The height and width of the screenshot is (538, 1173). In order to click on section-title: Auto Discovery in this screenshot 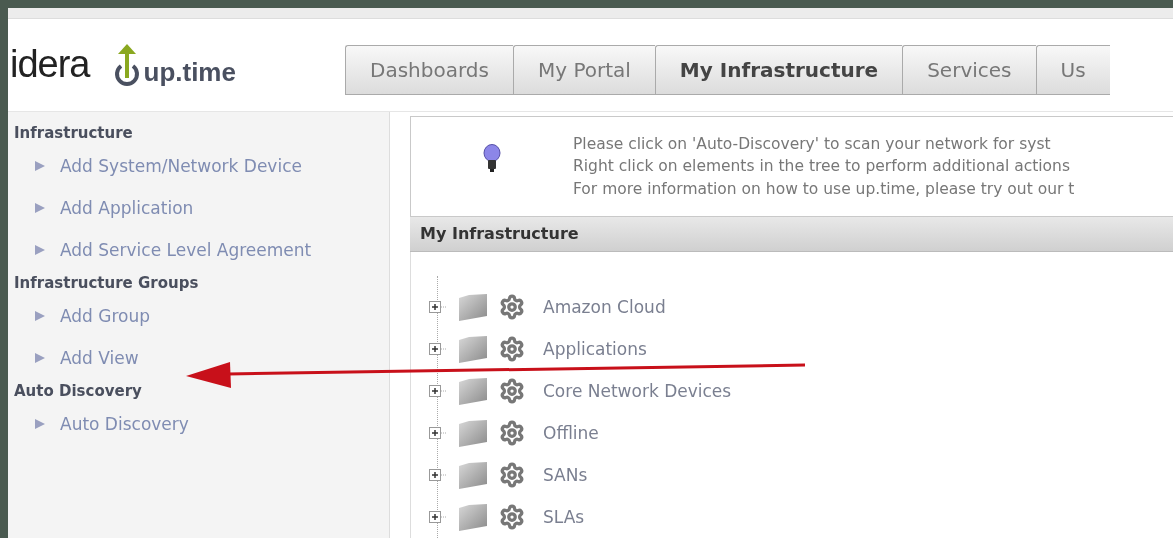, I will do `click(78, 391)`.